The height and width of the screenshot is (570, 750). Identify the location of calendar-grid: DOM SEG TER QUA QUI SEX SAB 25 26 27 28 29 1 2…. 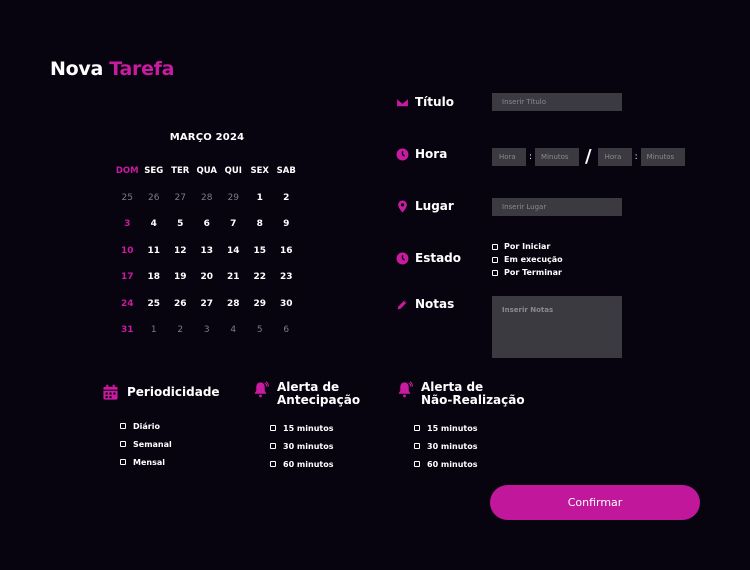
(207, 251).